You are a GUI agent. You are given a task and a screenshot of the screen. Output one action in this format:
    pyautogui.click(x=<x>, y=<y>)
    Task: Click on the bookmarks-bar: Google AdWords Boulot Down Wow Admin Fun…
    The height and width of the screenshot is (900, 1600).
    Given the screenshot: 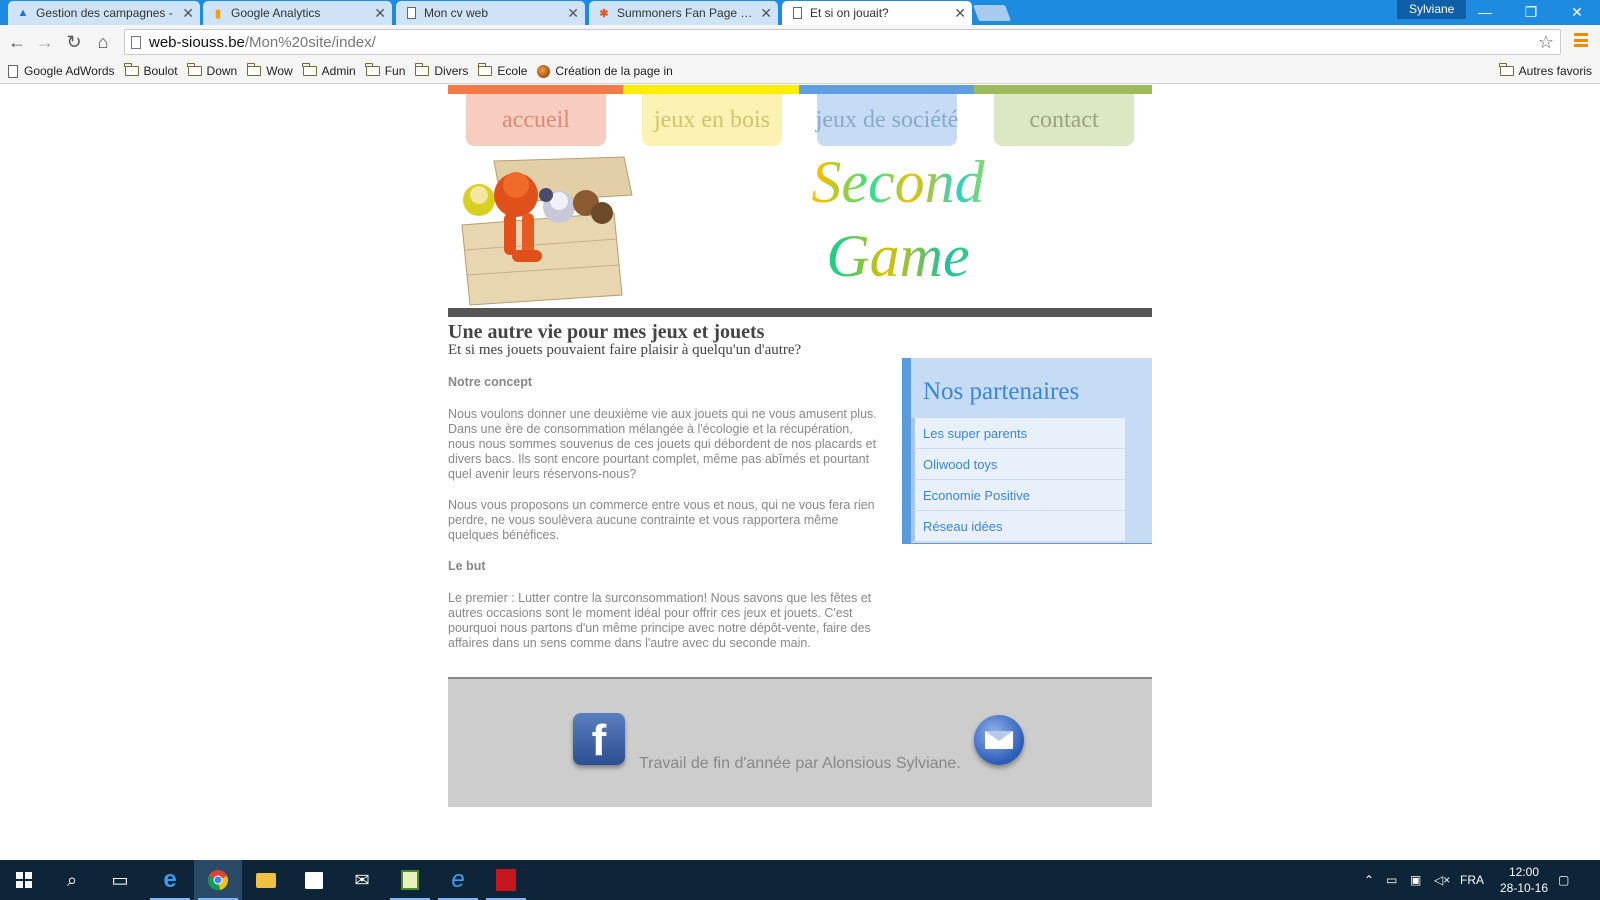 What is the action you would take?
    pyautogui.click(x=800, y=71)
    